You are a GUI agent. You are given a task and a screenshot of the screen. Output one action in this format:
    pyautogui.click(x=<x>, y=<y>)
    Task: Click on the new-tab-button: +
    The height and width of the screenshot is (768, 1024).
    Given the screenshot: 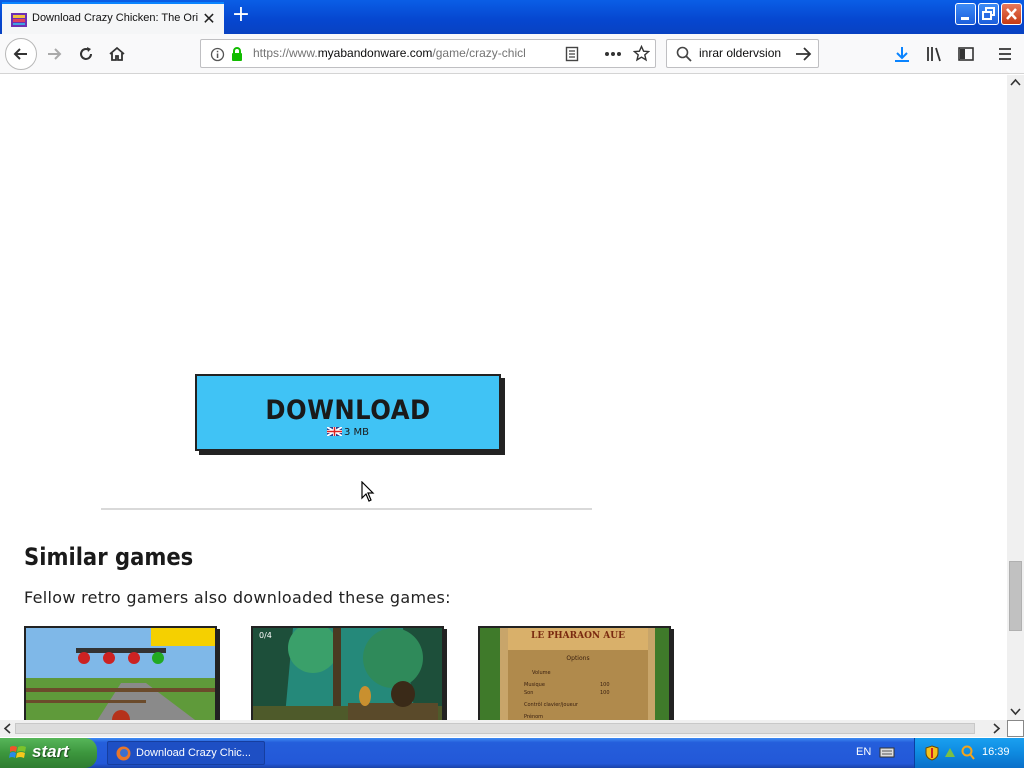 What is the action you would take?
    pyautogui.click(x=241, y=15)
    